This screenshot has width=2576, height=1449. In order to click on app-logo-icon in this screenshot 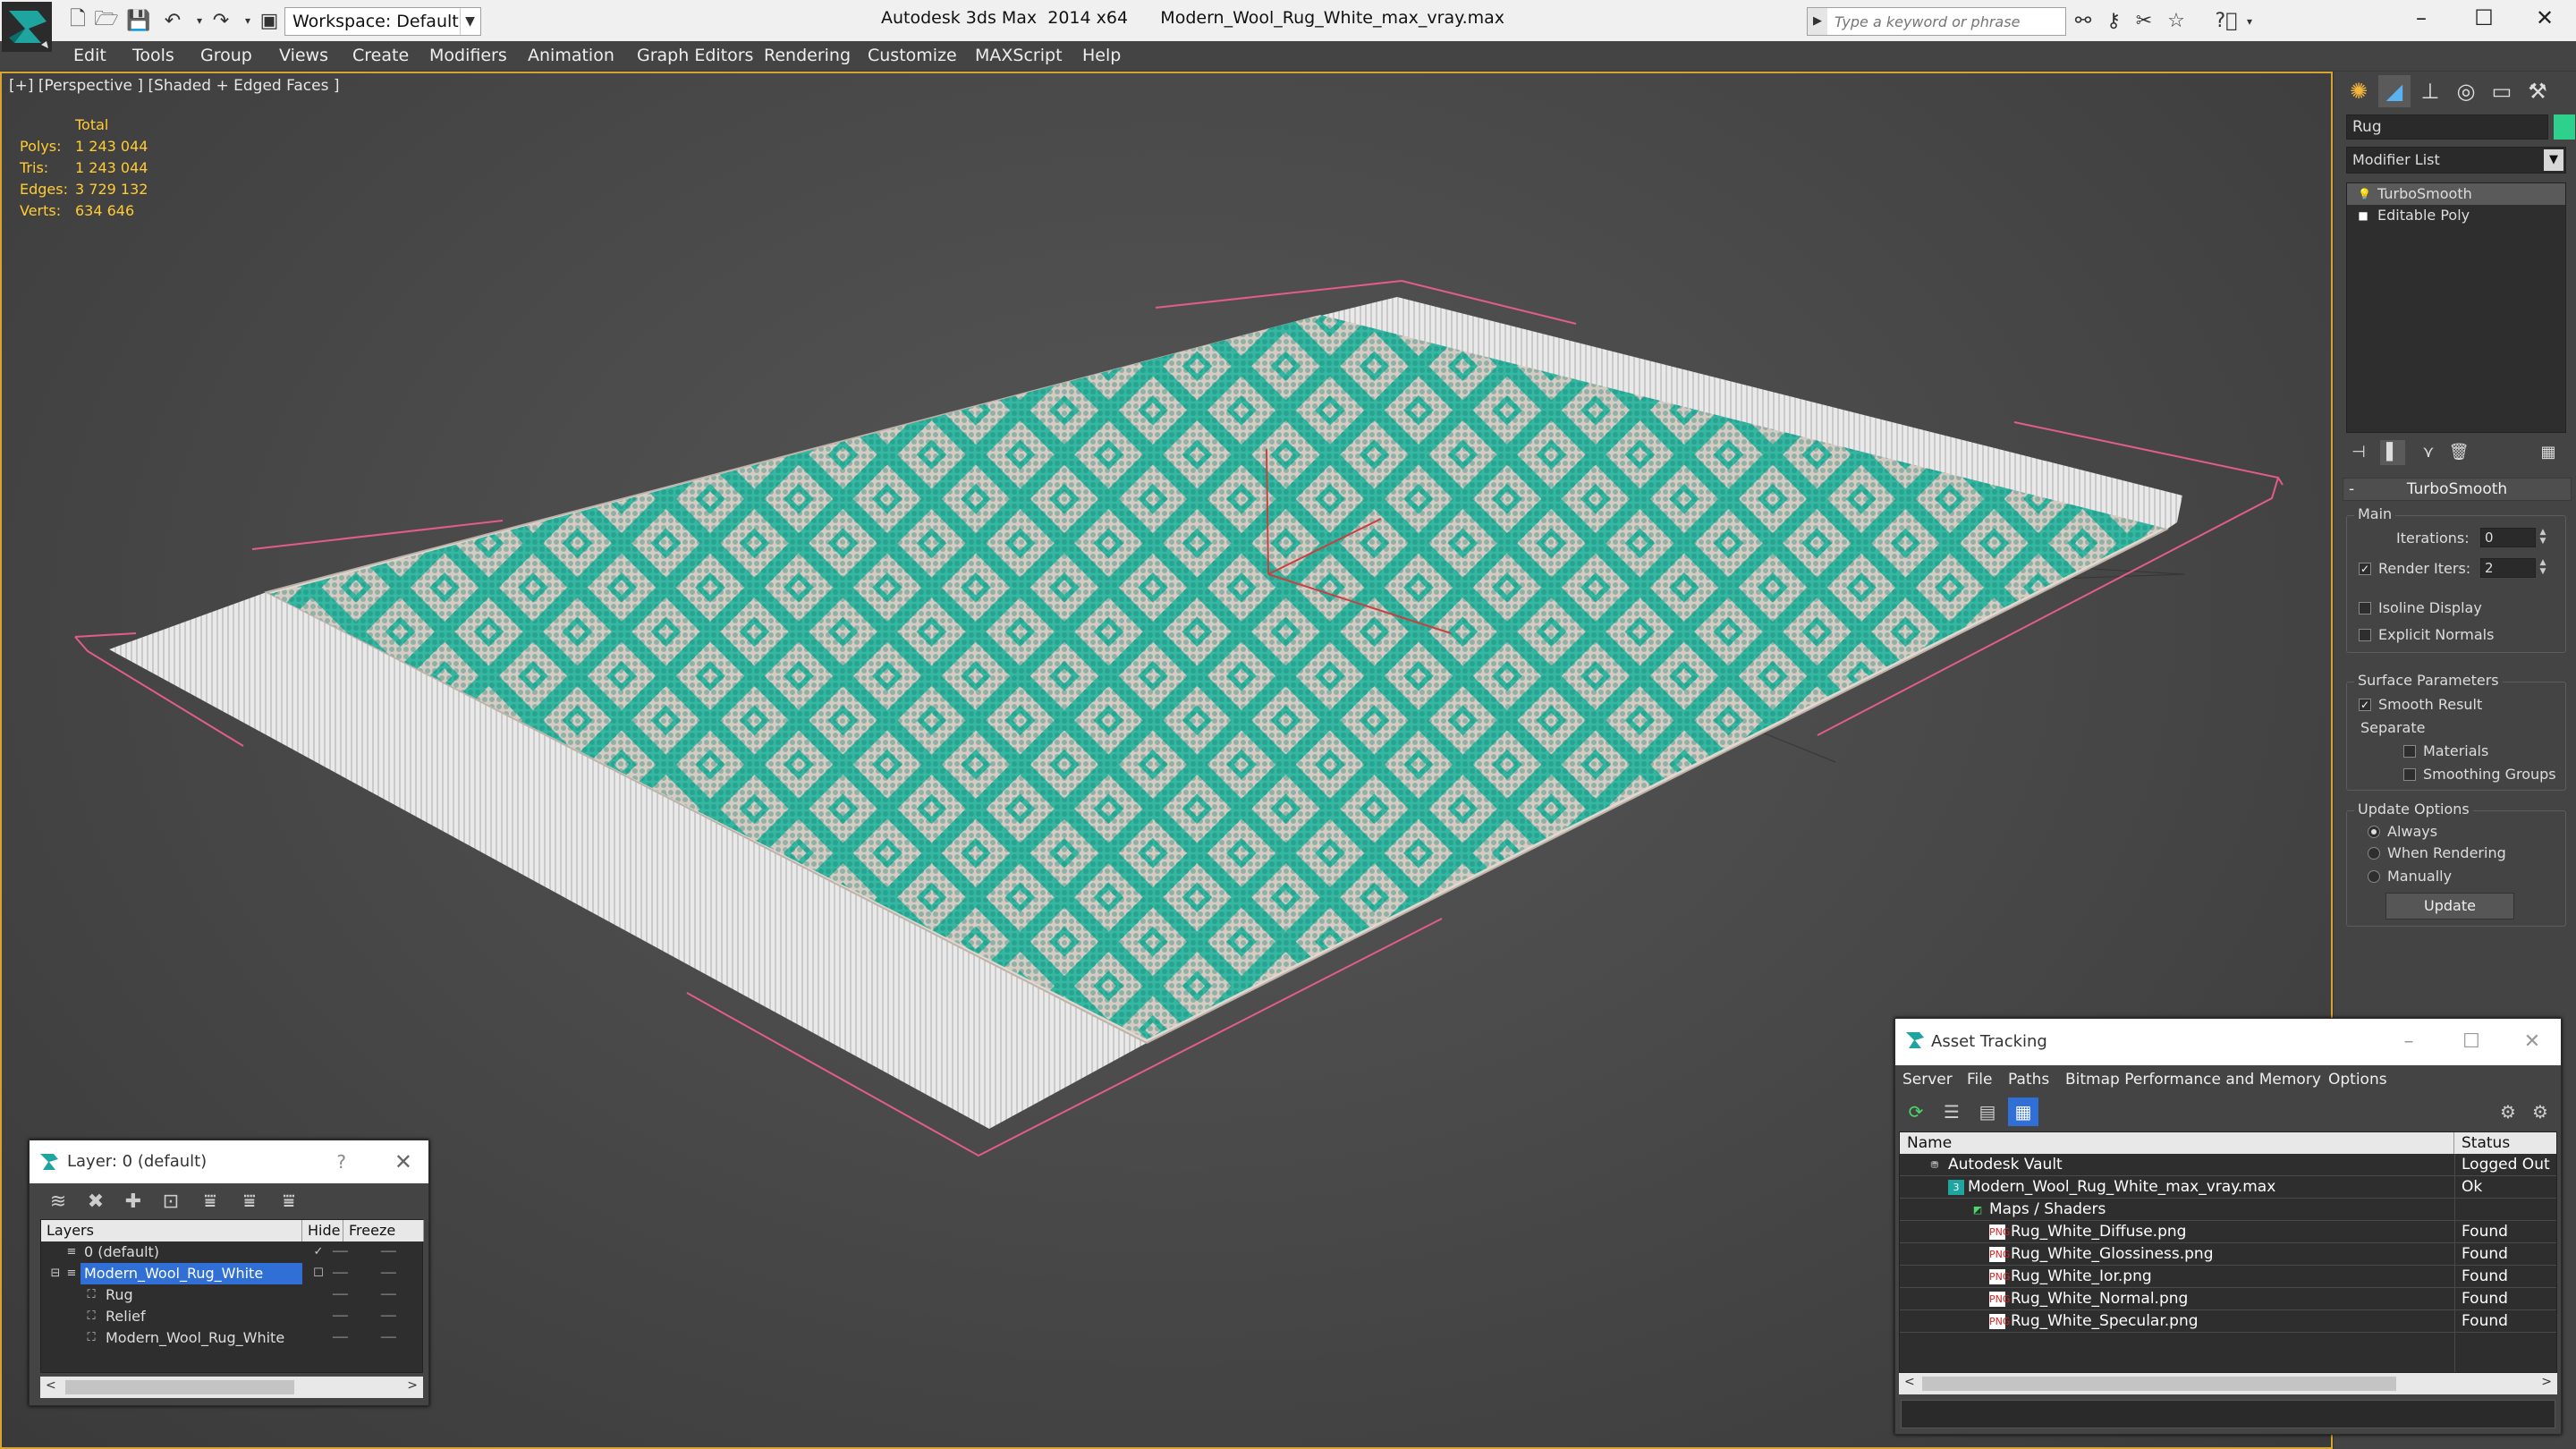, I will do `click(27, 27)`.